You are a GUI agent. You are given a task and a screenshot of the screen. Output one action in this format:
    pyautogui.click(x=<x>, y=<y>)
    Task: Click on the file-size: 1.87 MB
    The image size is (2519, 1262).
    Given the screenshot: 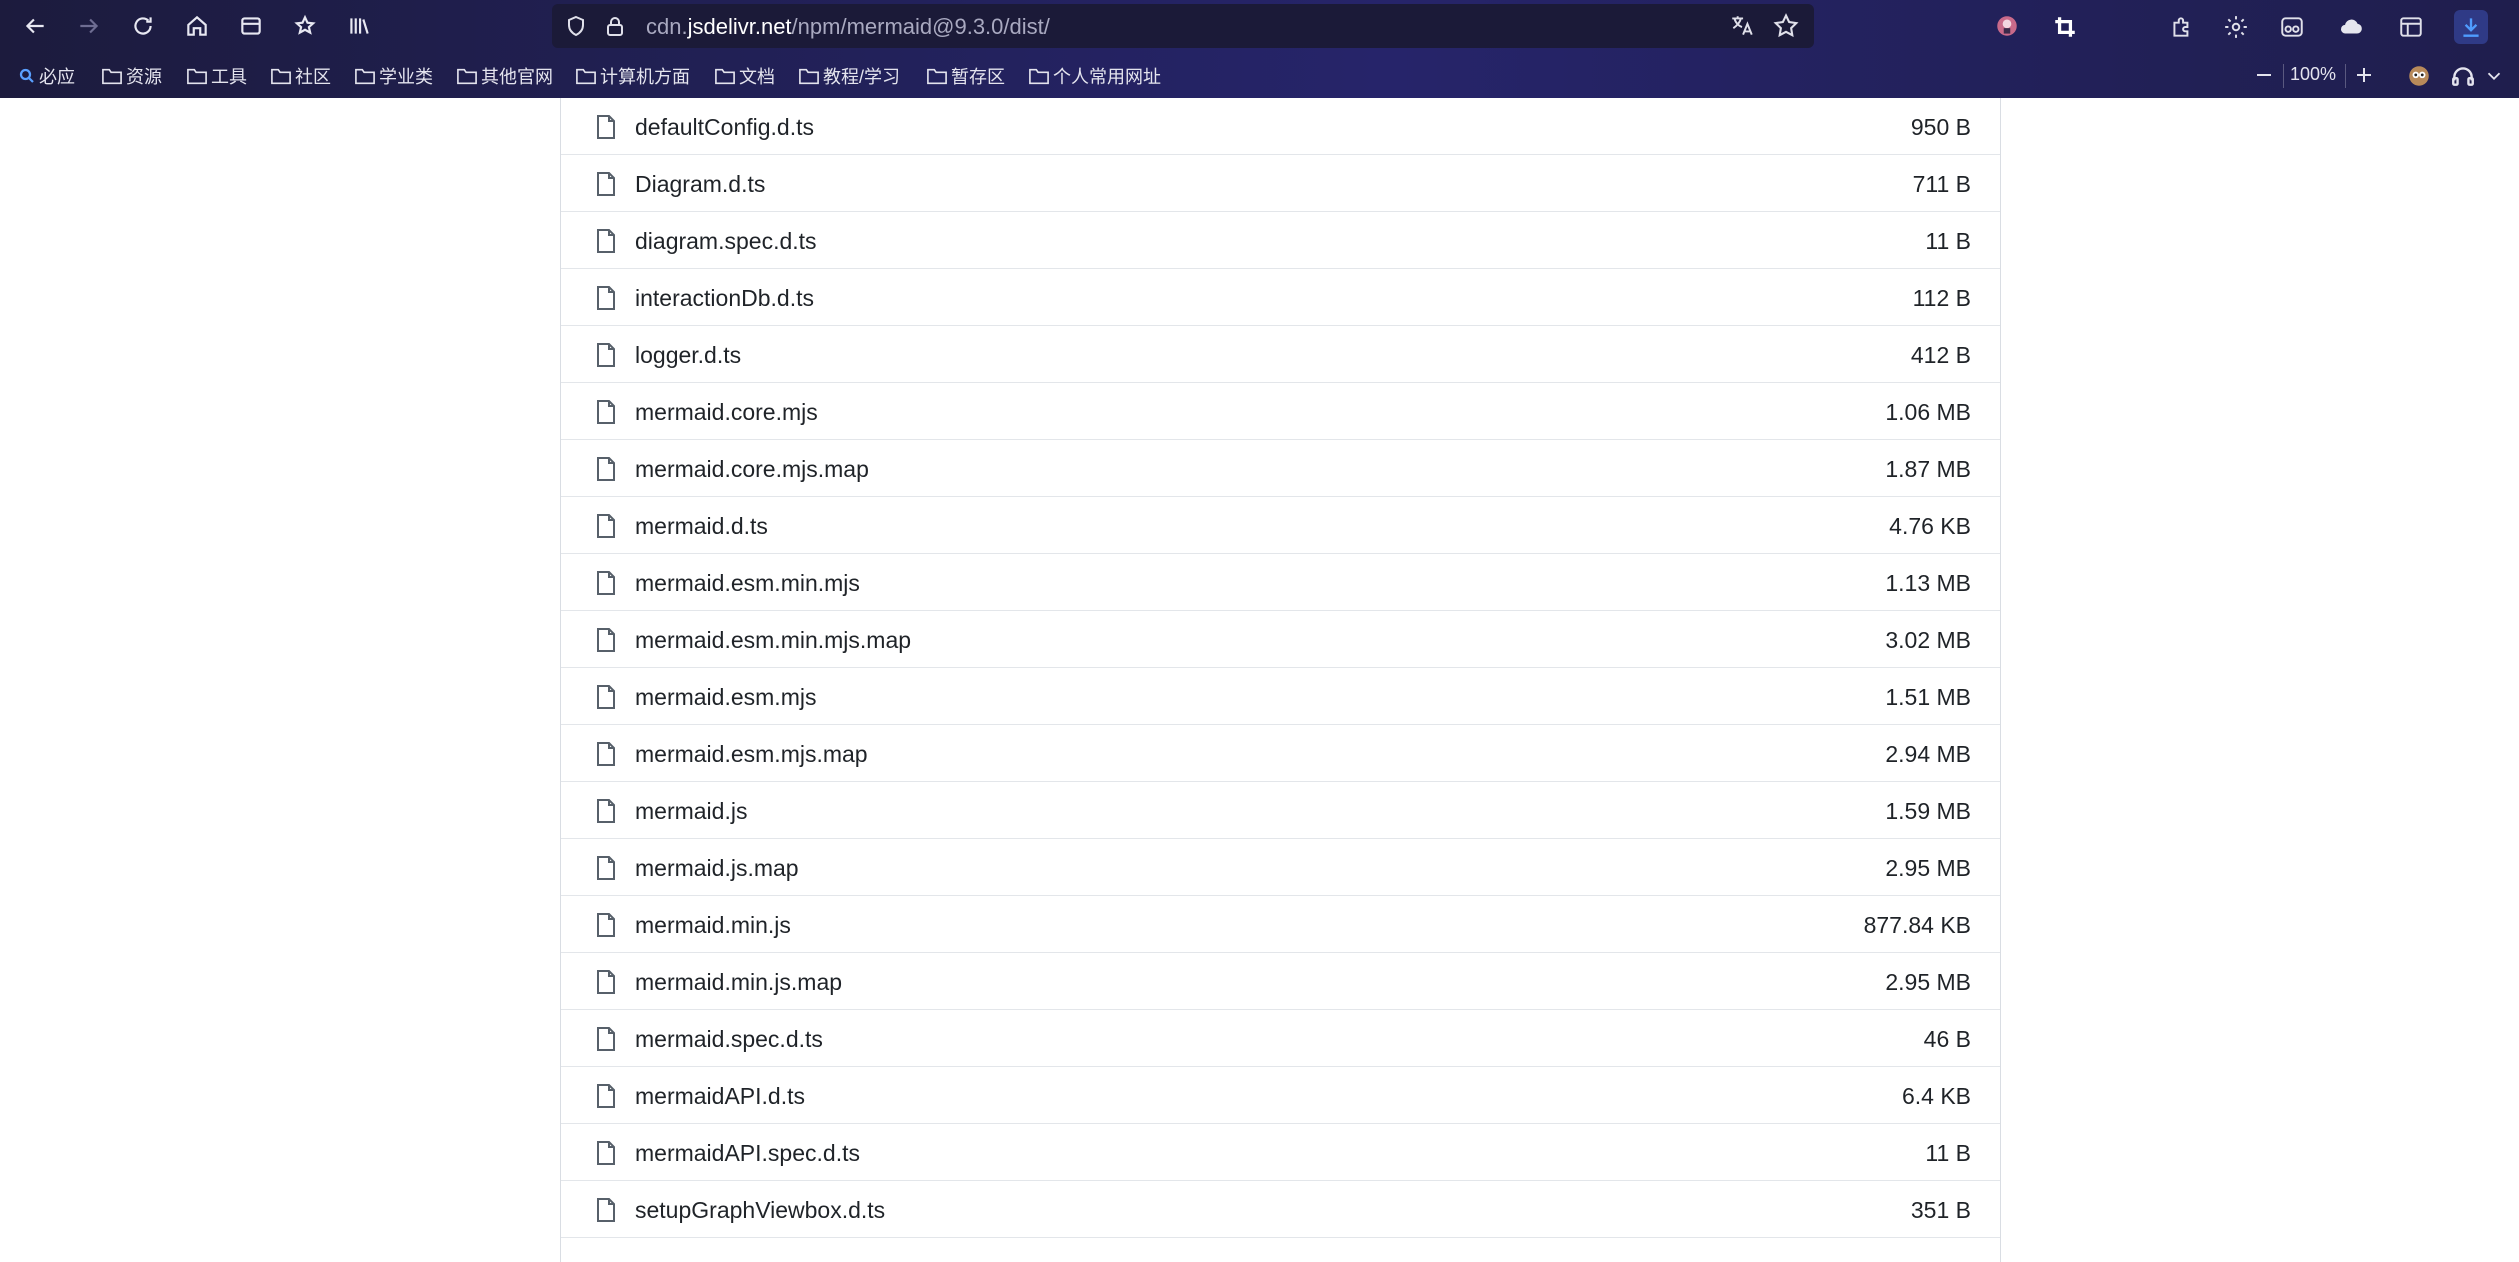 What is the action you would take?
    pyautogui.click(x=1928, y=469)
    